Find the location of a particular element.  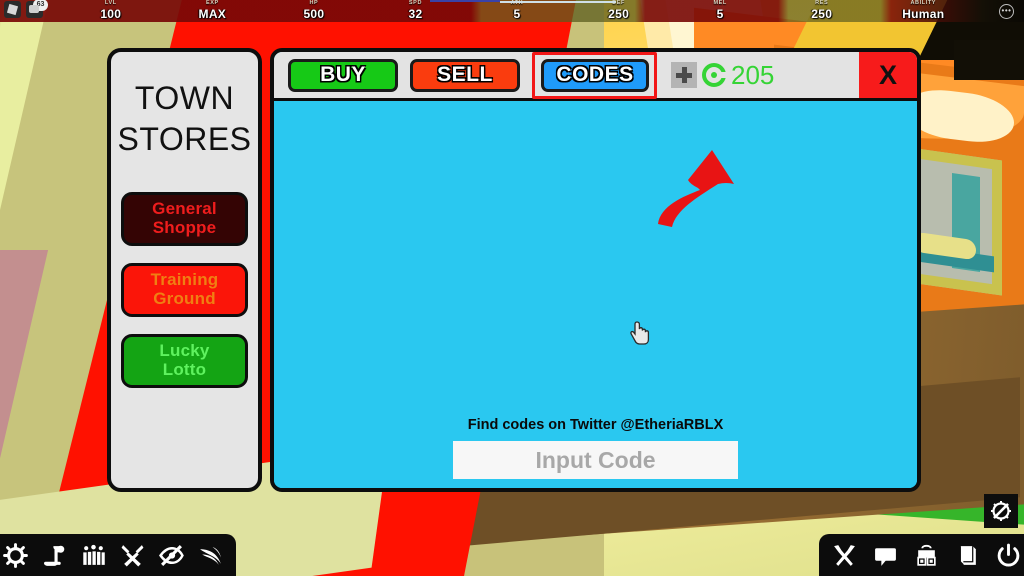

stat-ability: ABILITY Human is located at coordinates (924, 11).